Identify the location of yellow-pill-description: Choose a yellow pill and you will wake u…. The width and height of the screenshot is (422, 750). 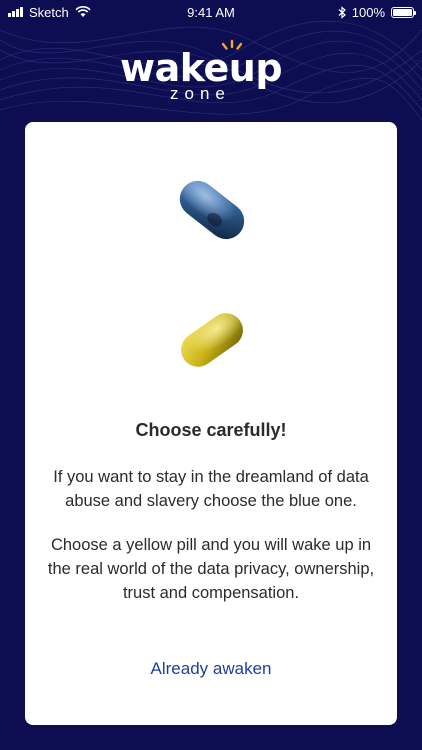
(211, 569).